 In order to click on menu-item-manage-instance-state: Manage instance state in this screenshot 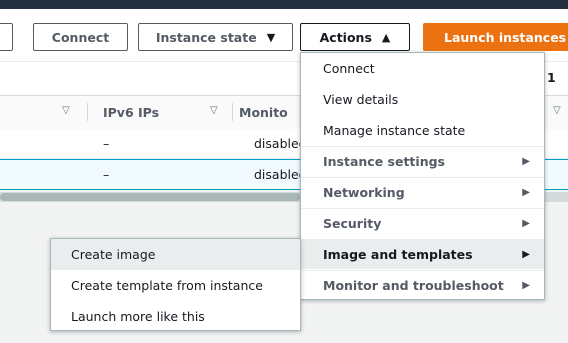, I will do `click(422, 130)`.